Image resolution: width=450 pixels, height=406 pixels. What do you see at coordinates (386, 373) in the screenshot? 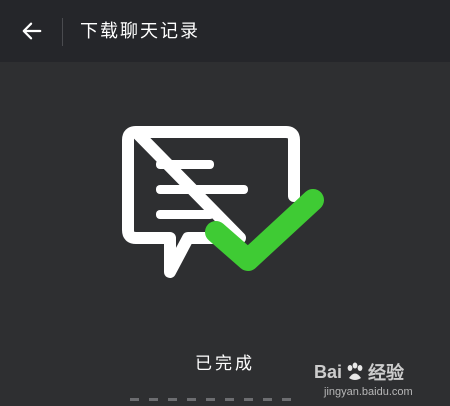
I see `watermark-brand-suffix: 经验` at bounding box center [386, 373].